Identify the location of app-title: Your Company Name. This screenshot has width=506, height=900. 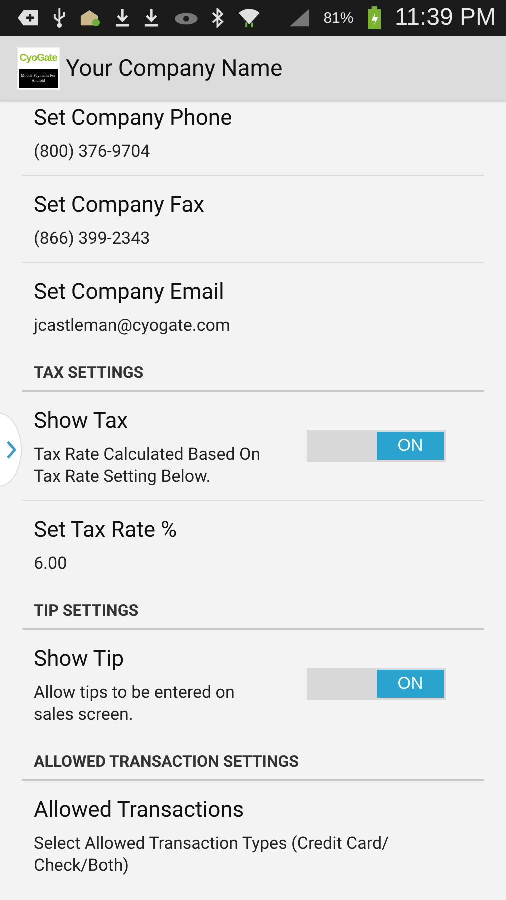
(174, 68).